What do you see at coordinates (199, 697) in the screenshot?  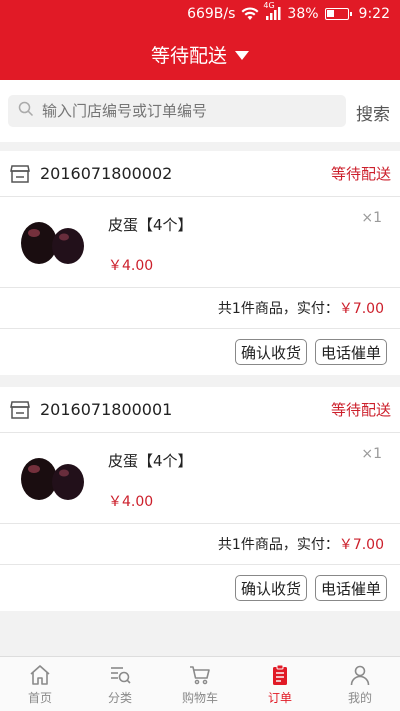 I see `tab-label: 购物车` at bounding box center [199, 697].